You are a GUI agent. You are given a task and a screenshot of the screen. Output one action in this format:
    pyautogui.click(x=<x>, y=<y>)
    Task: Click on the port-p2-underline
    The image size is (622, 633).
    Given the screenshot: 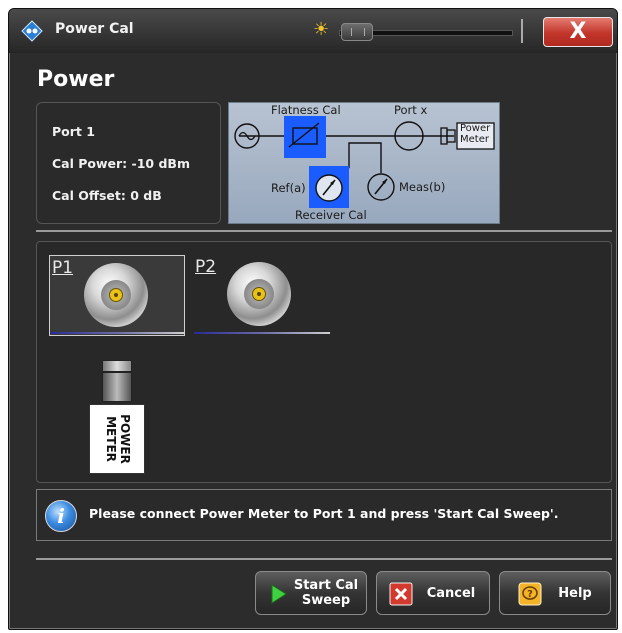 What is the action you would take?
    pyautogui.click(x=262, y=333)
    